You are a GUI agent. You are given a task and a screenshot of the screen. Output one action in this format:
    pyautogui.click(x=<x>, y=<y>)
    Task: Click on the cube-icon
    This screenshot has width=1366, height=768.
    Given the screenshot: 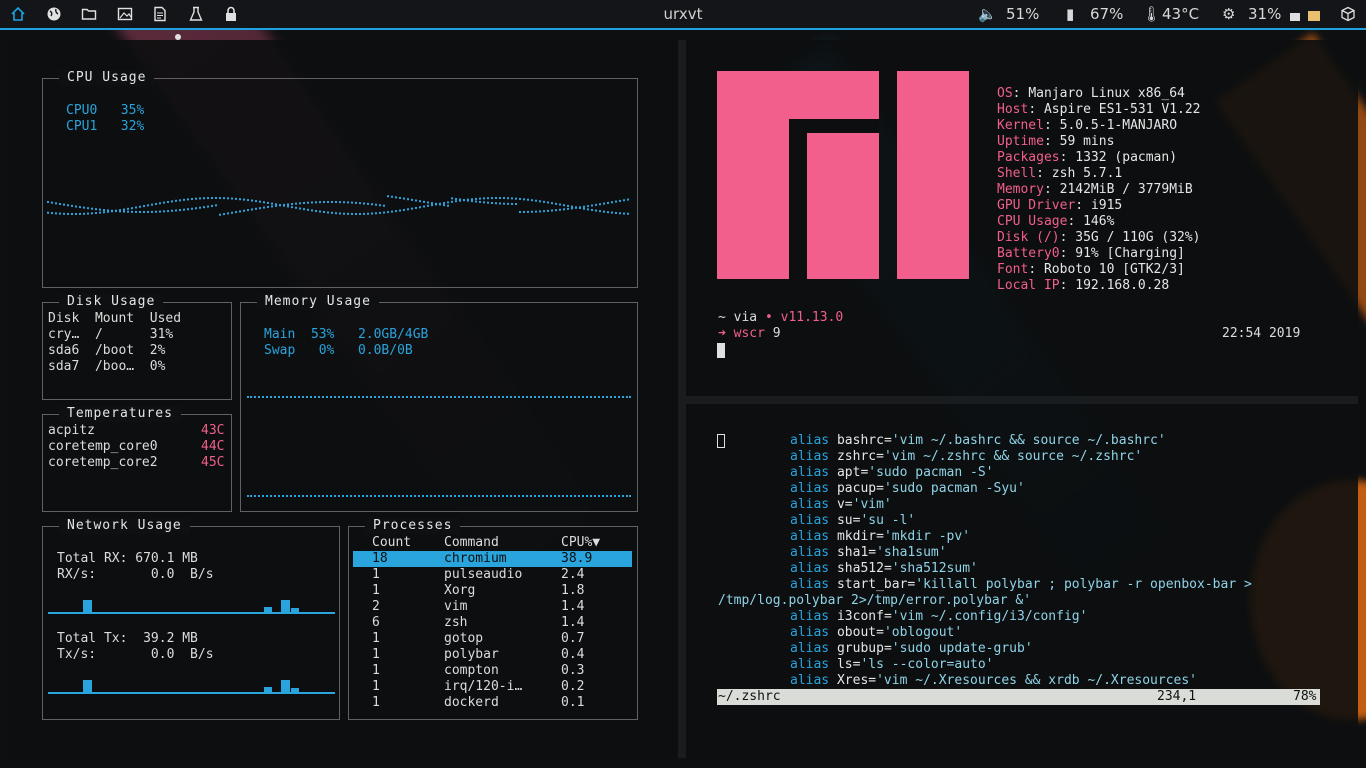 What is the action you would take?
    pyautogui.click(x=1348, y=14)
    